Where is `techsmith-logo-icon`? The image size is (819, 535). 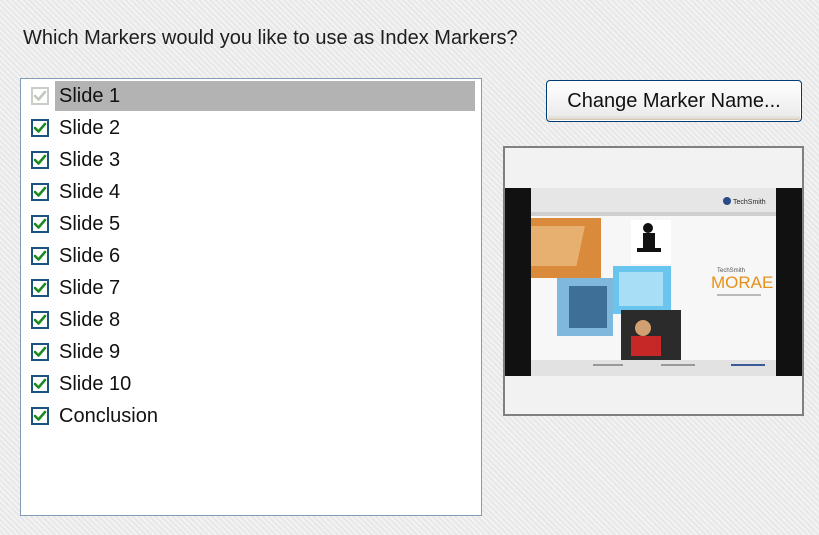
techsmith-logo-icon is located at coordinates (727, 201).